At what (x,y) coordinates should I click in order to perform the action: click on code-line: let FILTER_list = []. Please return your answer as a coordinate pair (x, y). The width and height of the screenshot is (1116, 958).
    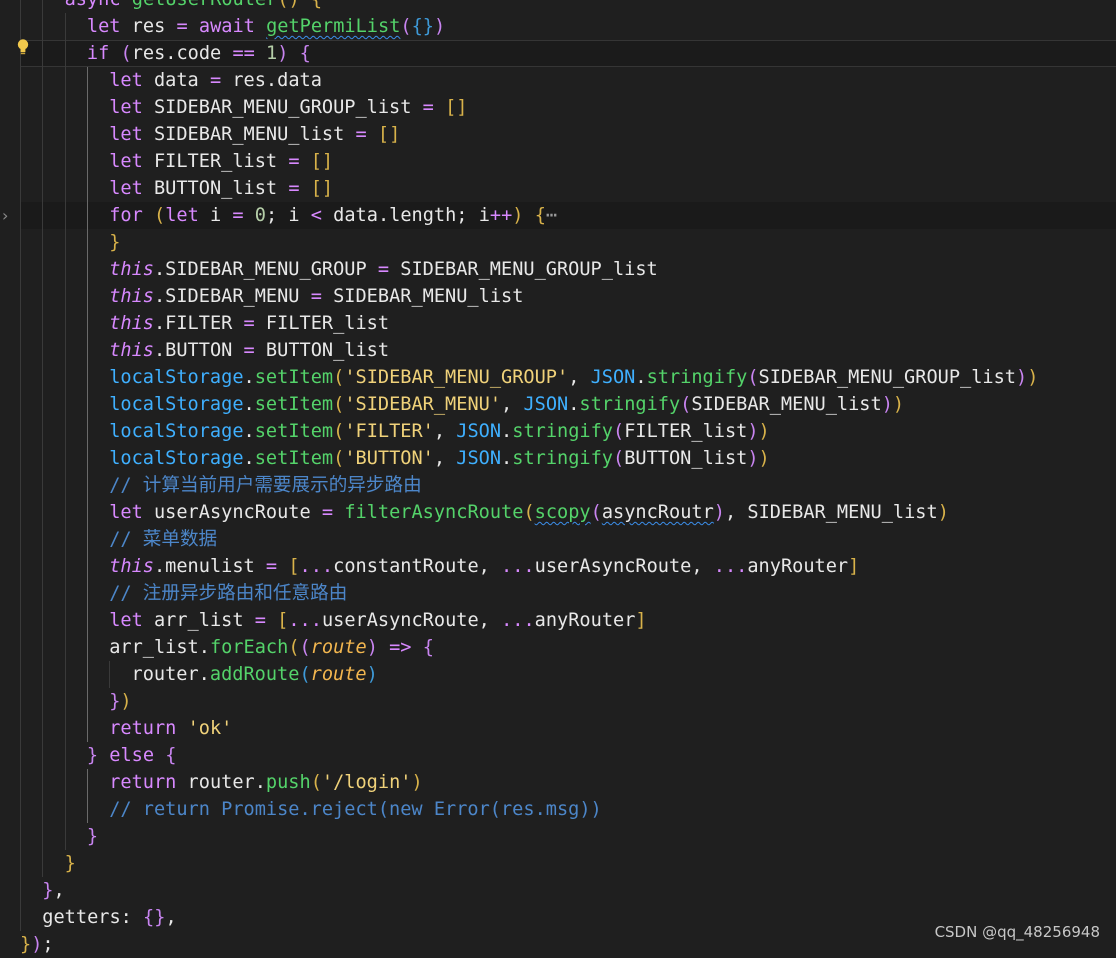
    Looking at the image, I should click on (568, 161).